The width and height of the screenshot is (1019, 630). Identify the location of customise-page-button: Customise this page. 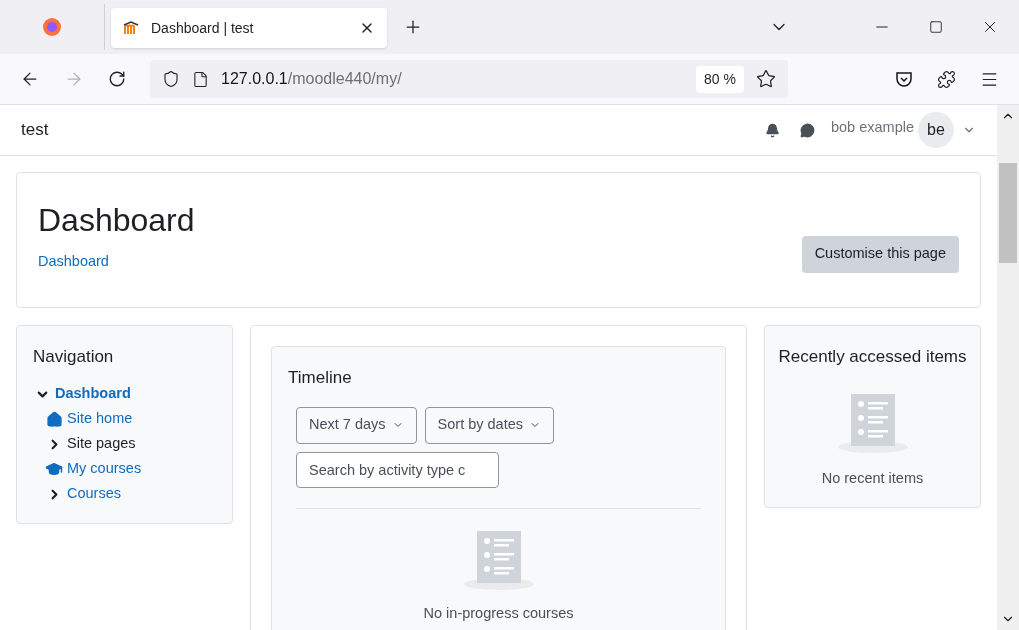
(880, 254).